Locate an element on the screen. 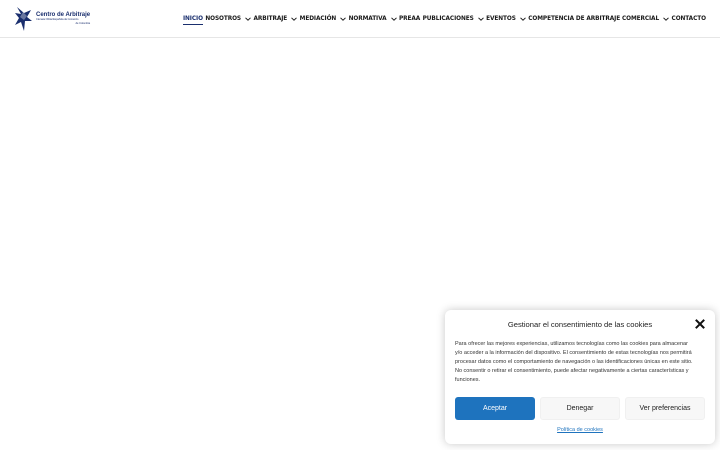  nav-item-label: CONTACTO is located at coordinates (688, 19).